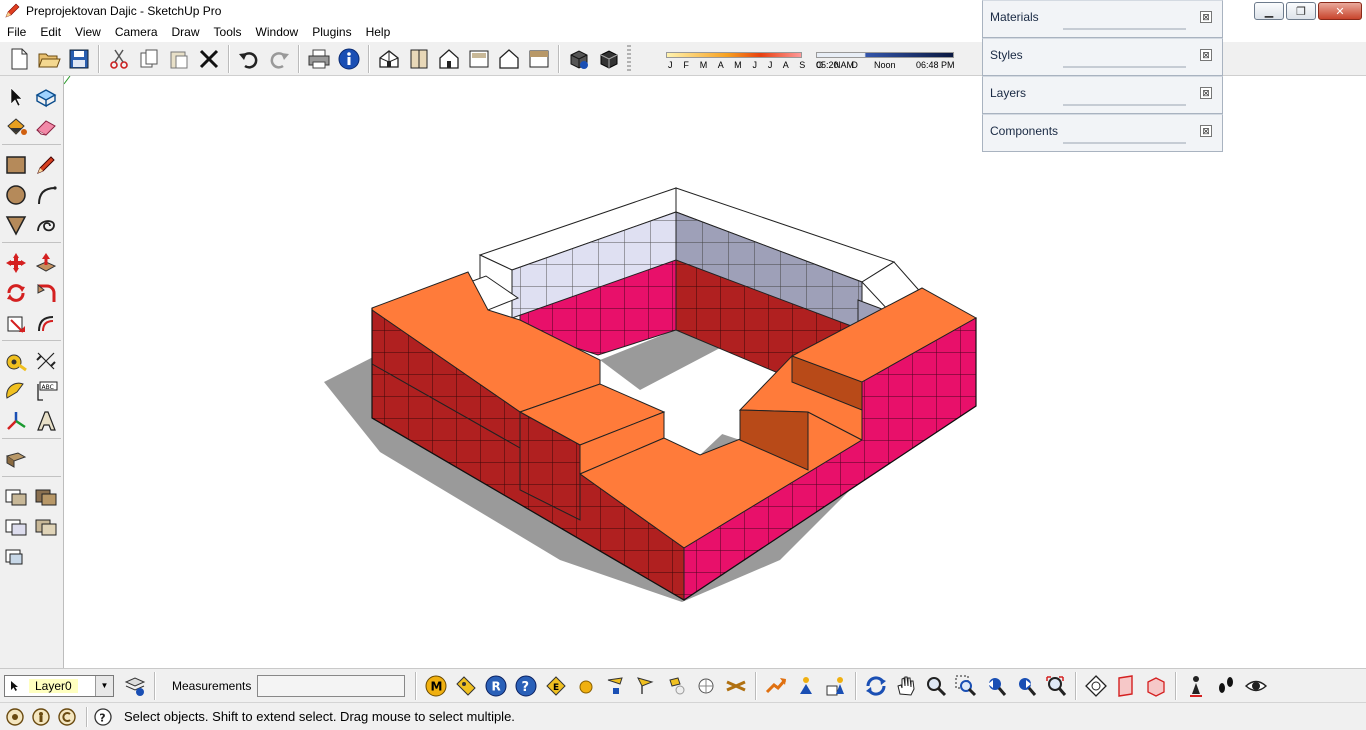 This screenshot has height=730, width=1366. I want to click on move-tool-button, so click(16, 263).